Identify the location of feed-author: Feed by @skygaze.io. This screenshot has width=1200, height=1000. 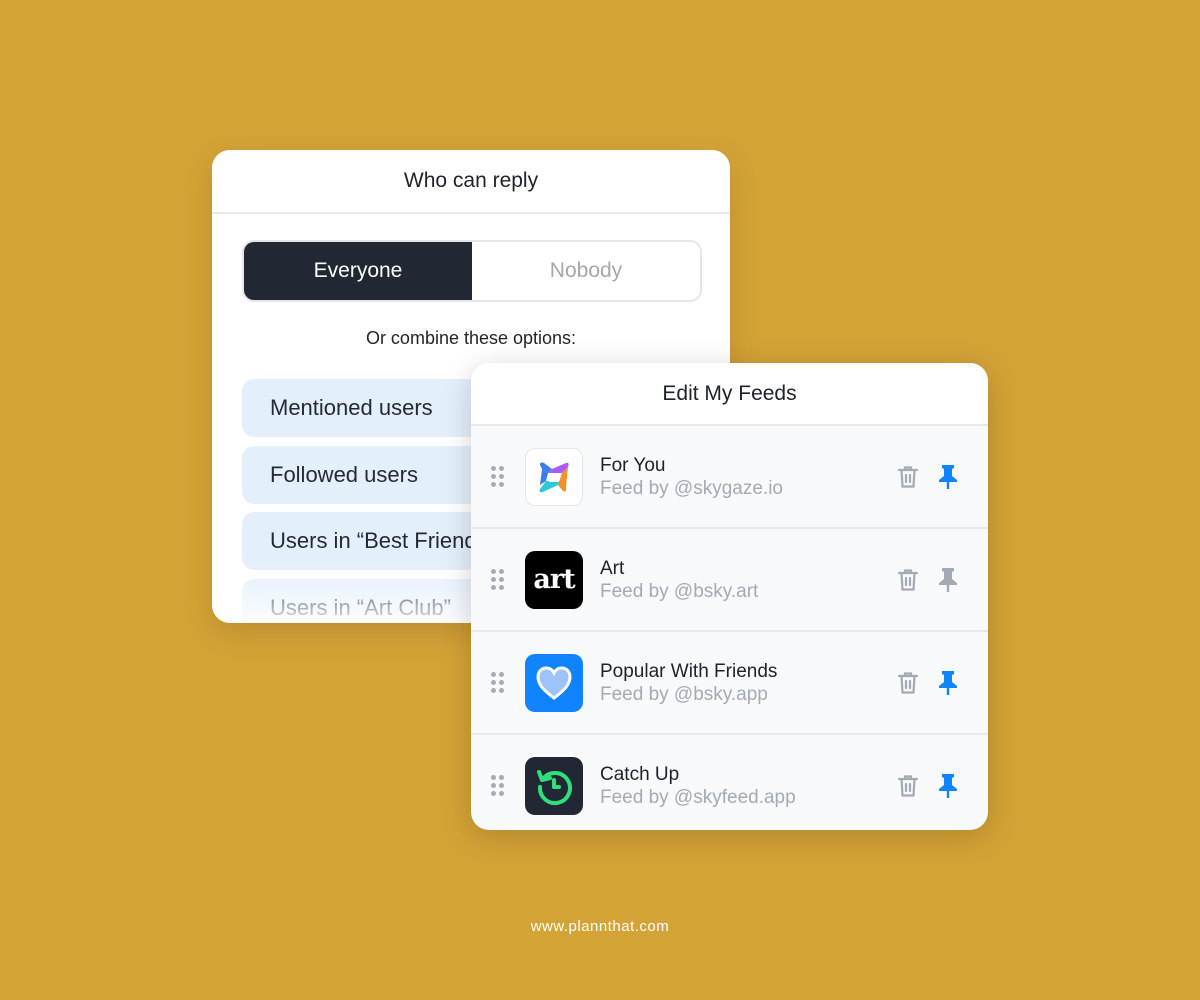
(691, 488).